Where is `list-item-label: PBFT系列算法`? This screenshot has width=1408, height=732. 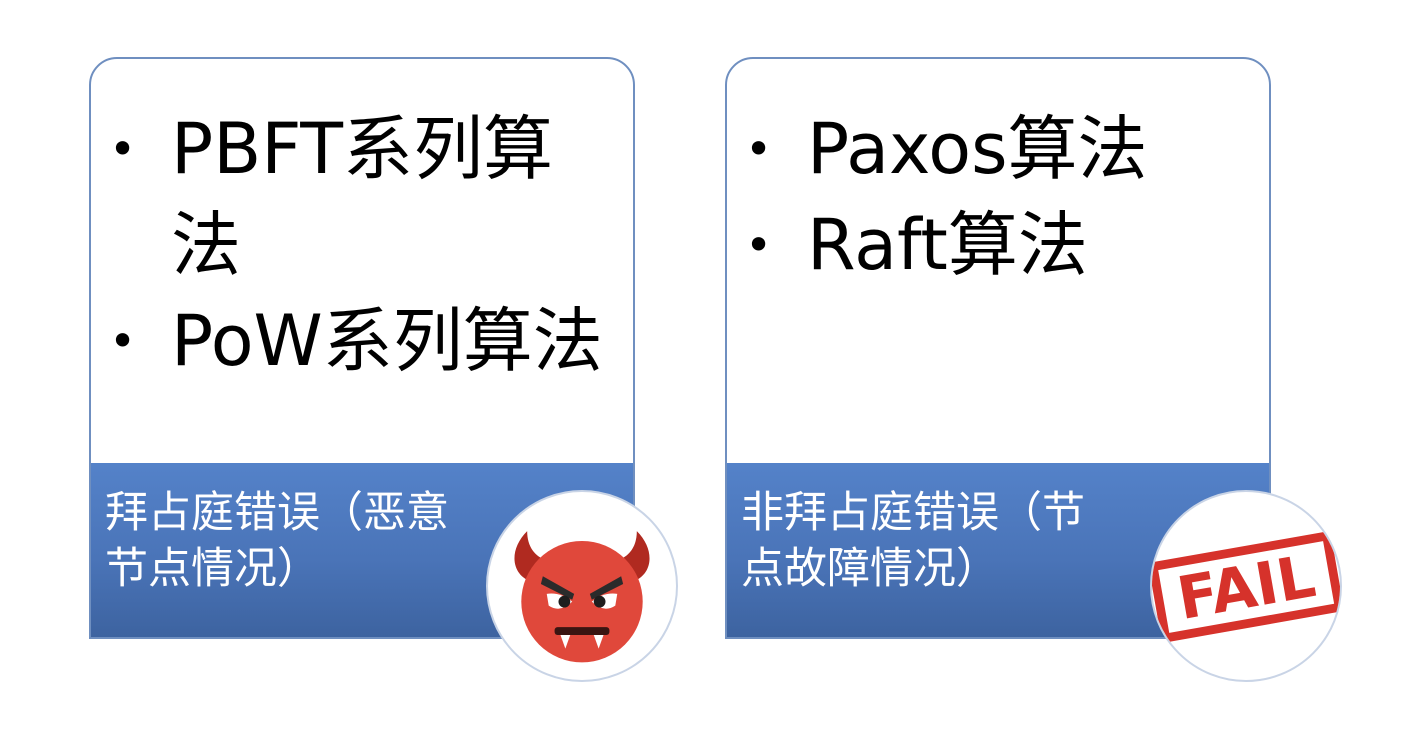
list-item-label: PBFT系列算法 is located at coordinates (362, 197).